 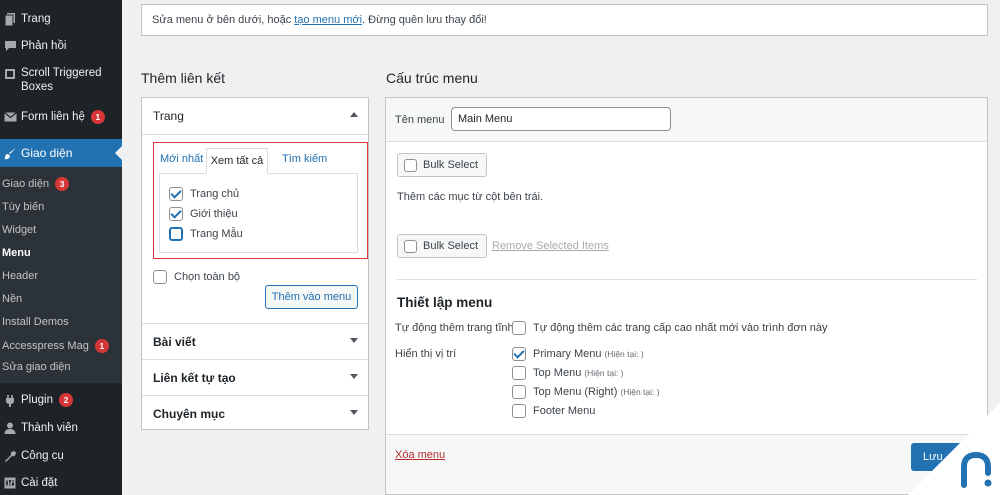 What do you see at coordinates (304, 159) in the screenshot?
I see `tab-search: Tìm kiếm` at bounding box center [304, 159].